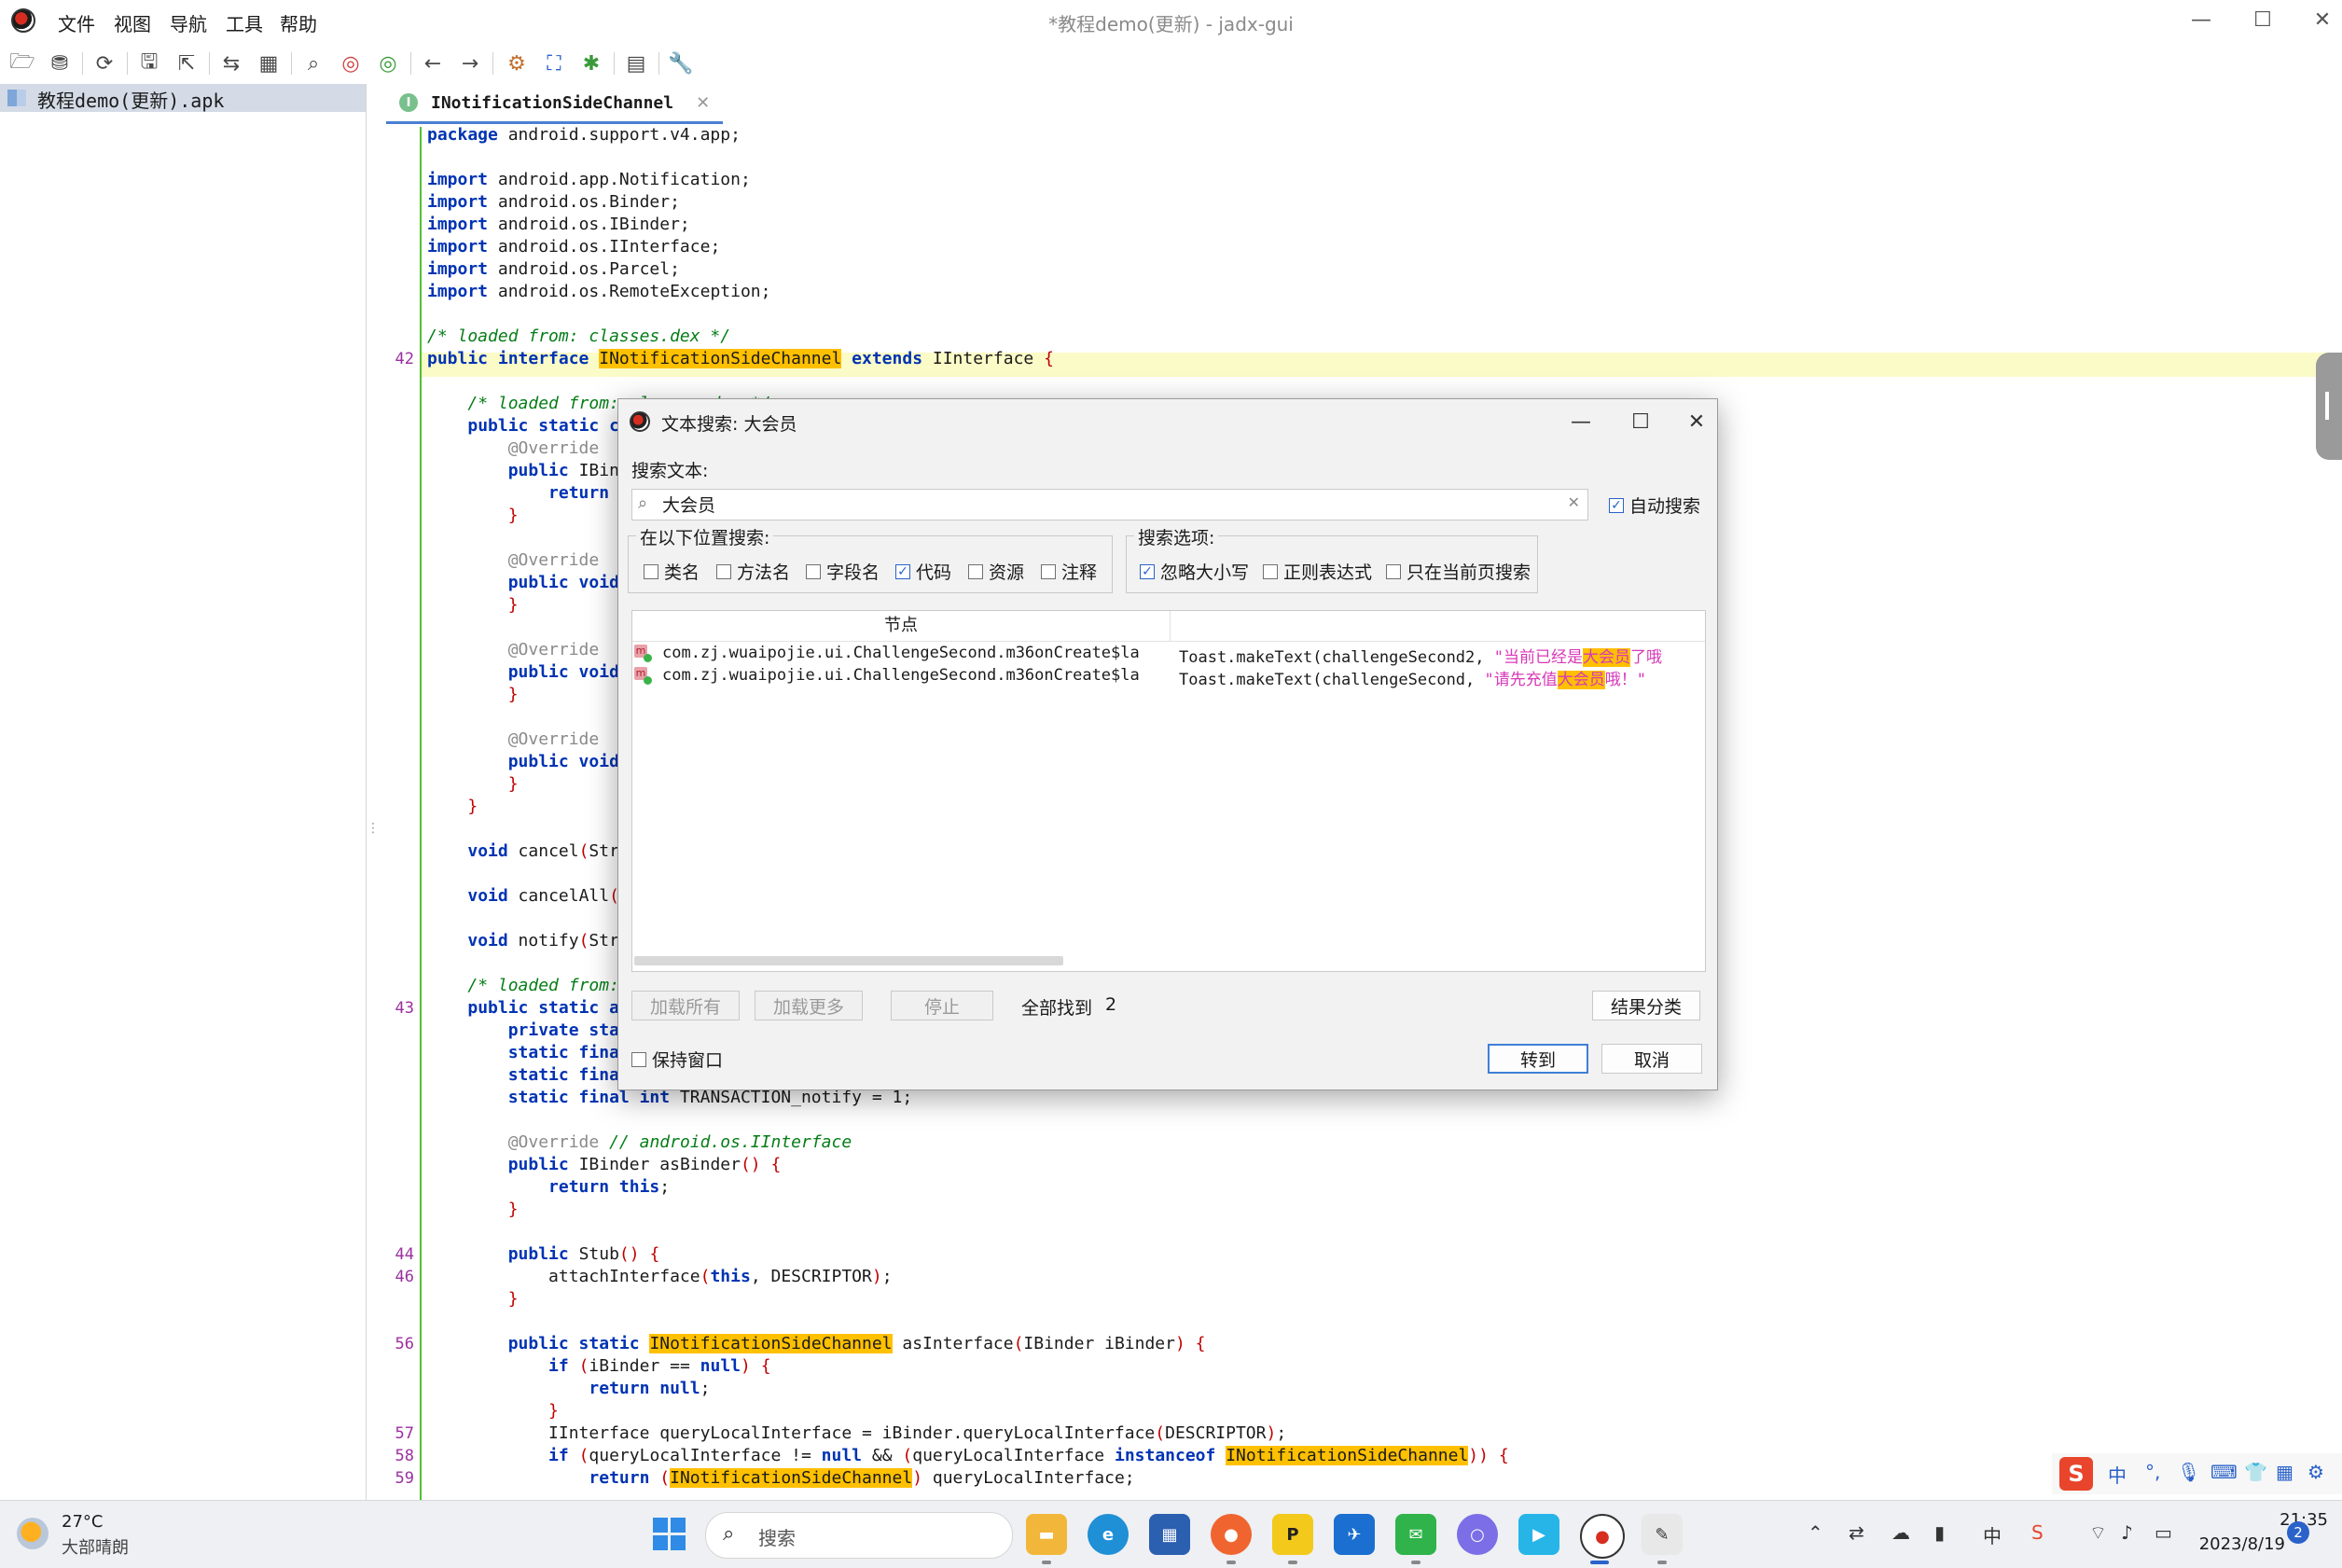 Image resolution: width=2342 pixels, height=1568 pixels. I want to click on tray-app-icon: ⇄, so click(1856, 1532).